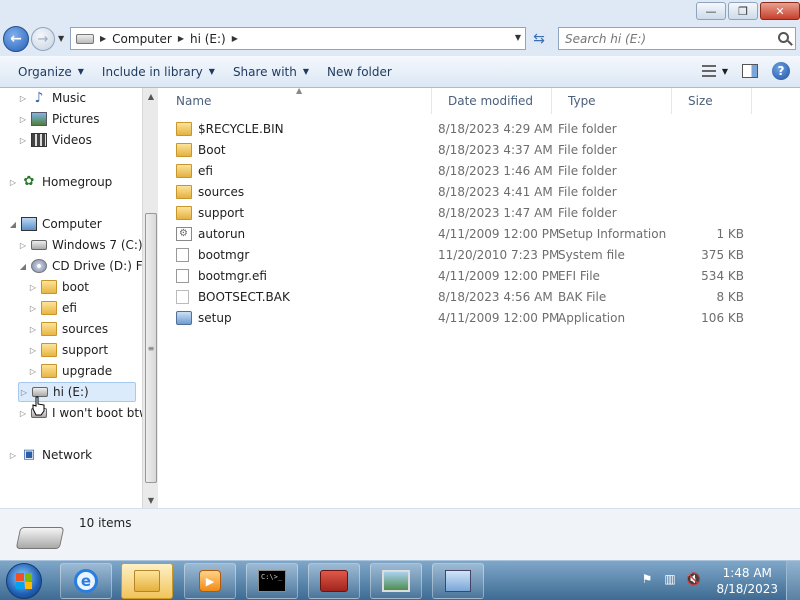  Describe the element at coordinates (298, 38) in the screenshot. I see `address-bar: ▶ Computer ▶ hi (E:) ▶ ▼` at that location.